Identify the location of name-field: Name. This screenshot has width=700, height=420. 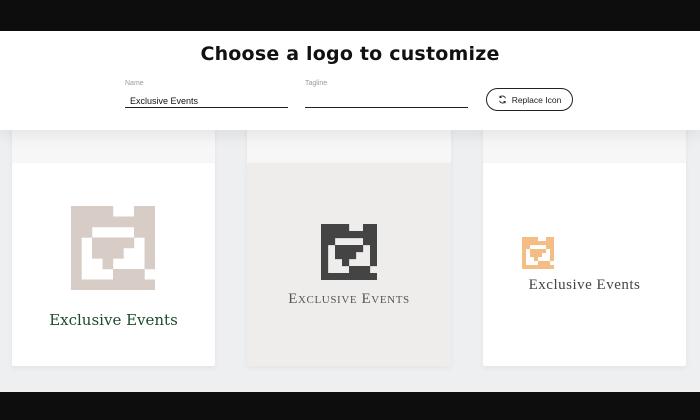
(206, 94).